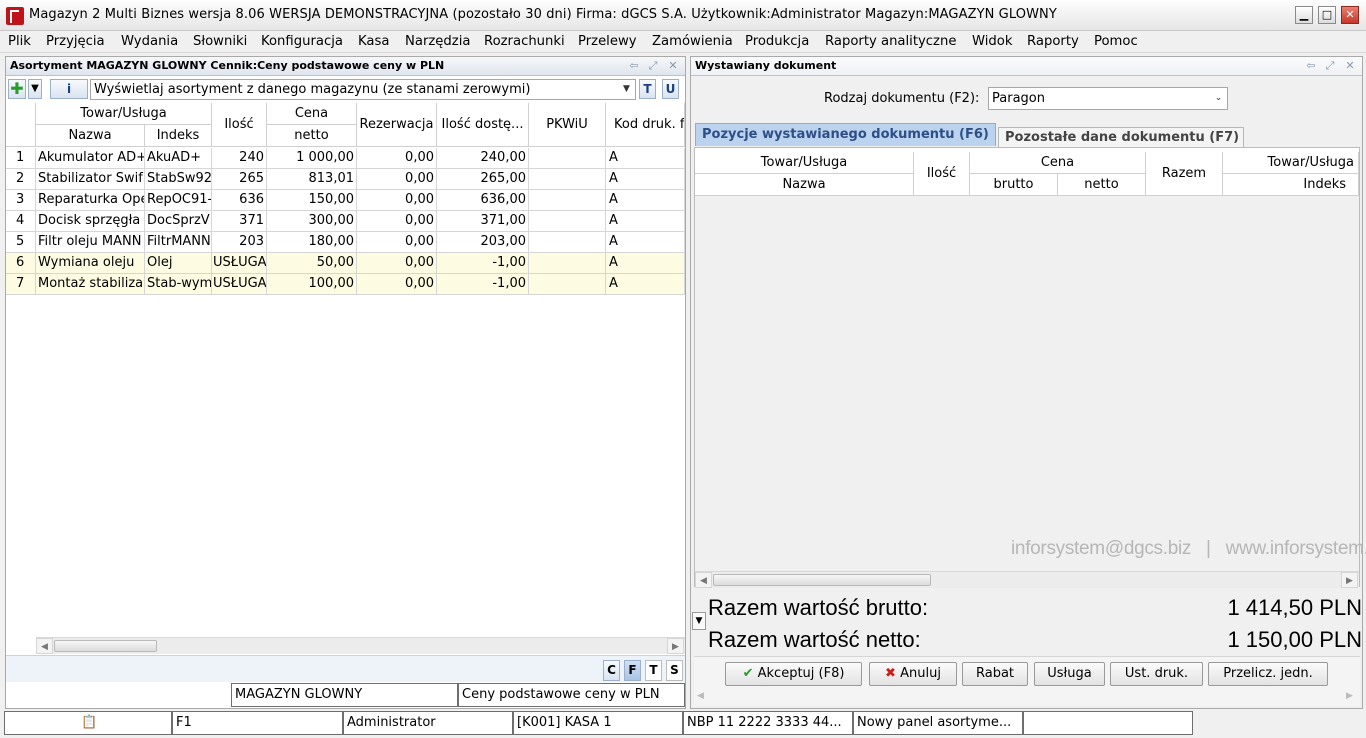 The image size is (1366, 738). Describe the element at coordinates (178, 242) in the screenshot. I see `cell-indeks: FiltrMANN` at that location.